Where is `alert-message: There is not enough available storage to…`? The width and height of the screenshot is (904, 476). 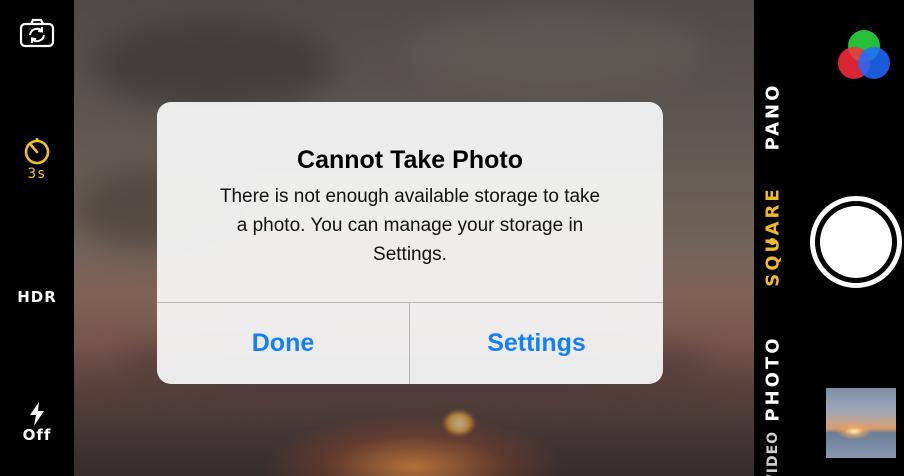 alert-message: There is not enough available storage to… is located at coordinates (410, 225).